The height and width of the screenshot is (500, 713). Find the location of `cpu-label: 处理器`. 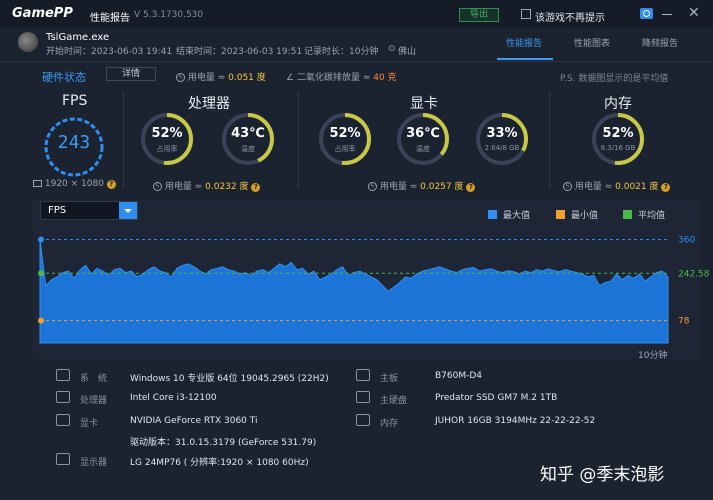

cpu-label: 处理器 is located at coordinates (94, 401).